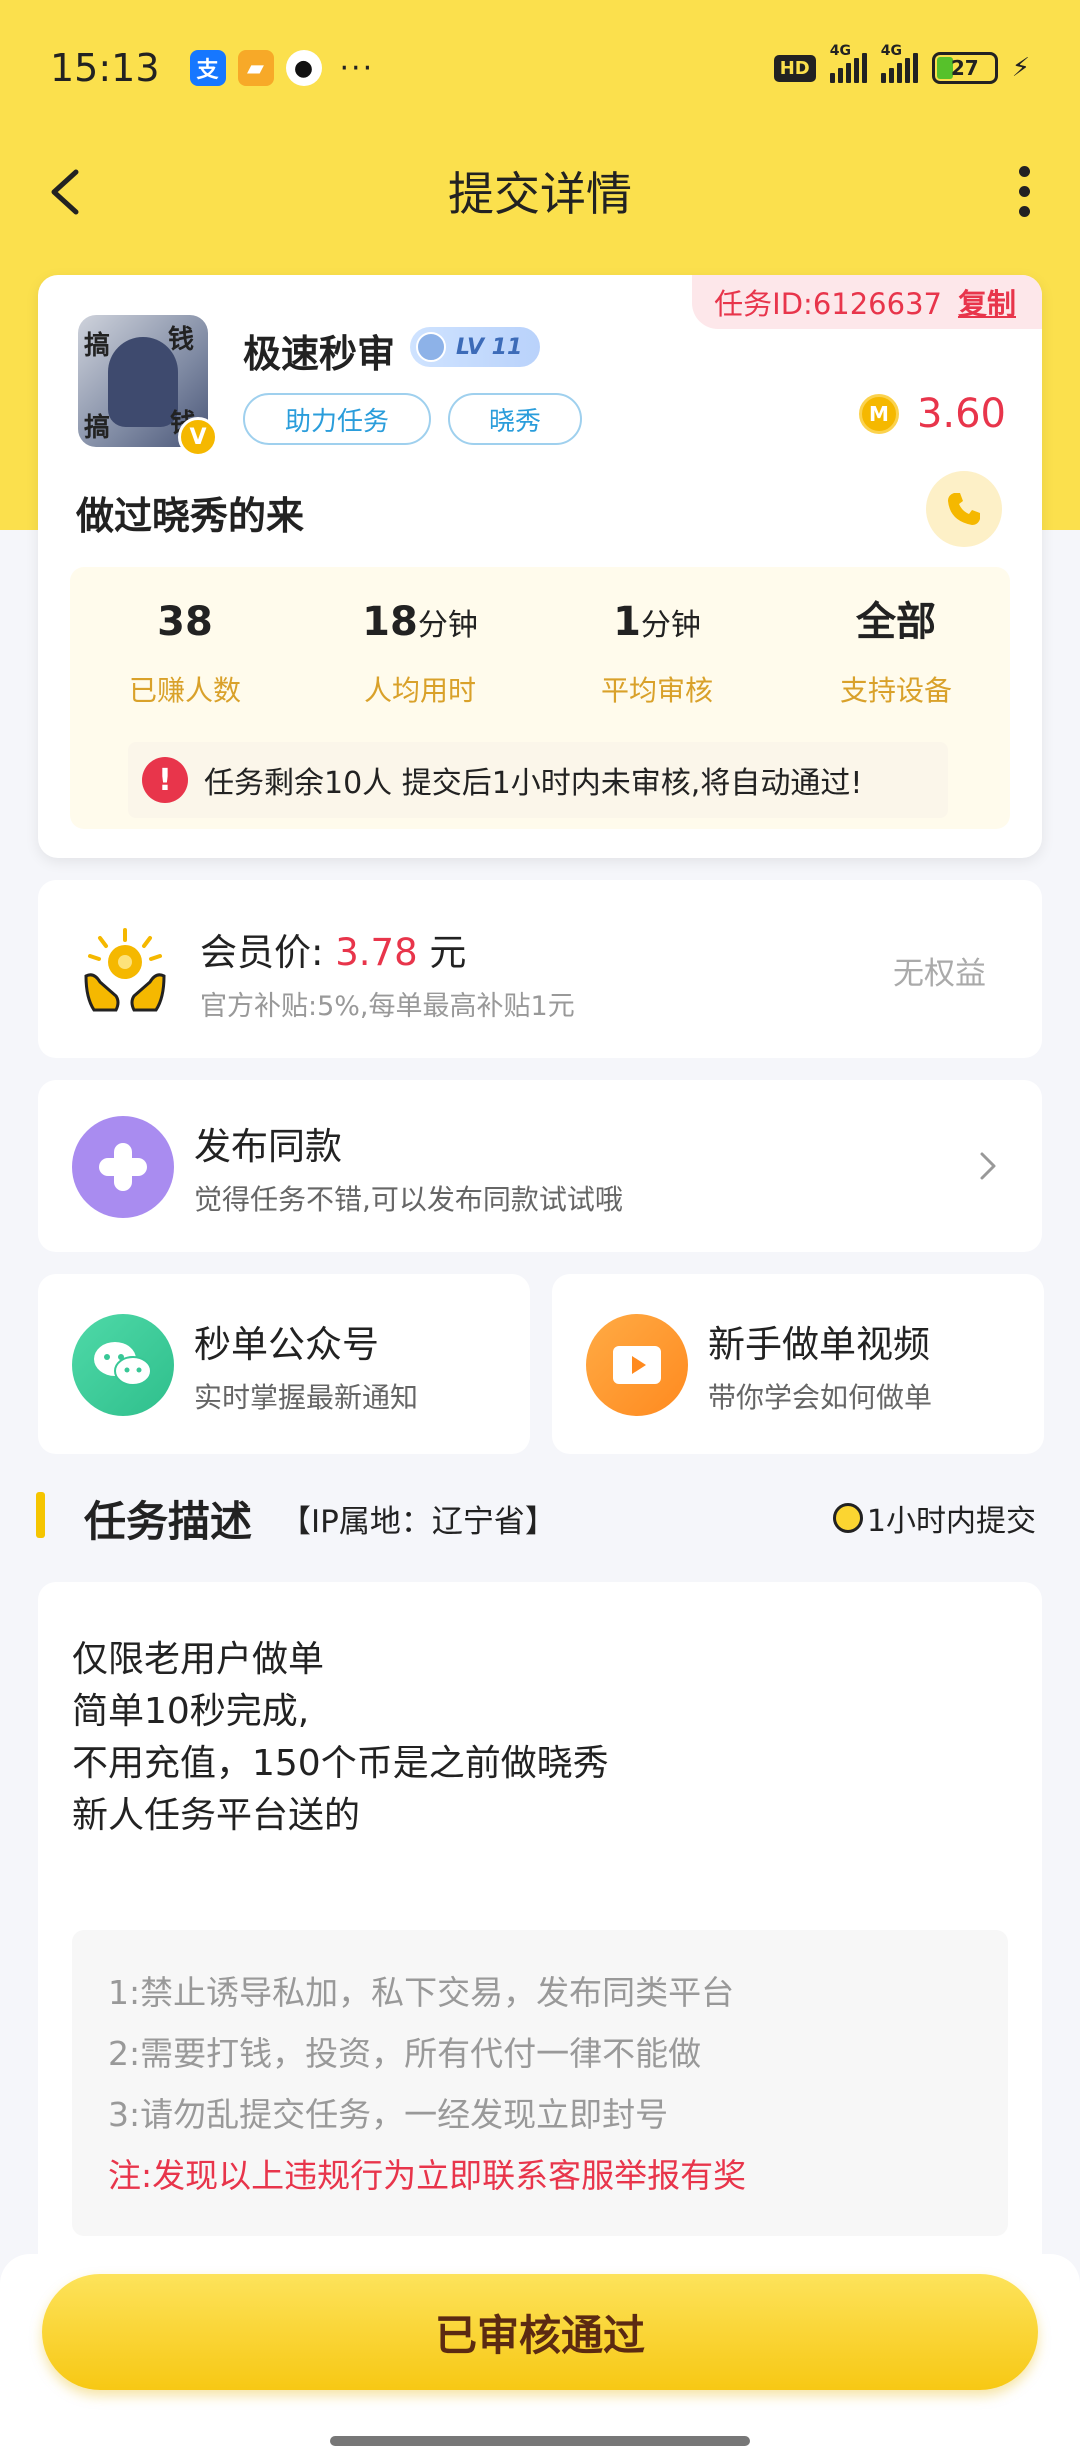  What do you see at coordinates (68, 192) in the screenshot?
I see `back-arrow-icon` at bounding box center [68, 192].